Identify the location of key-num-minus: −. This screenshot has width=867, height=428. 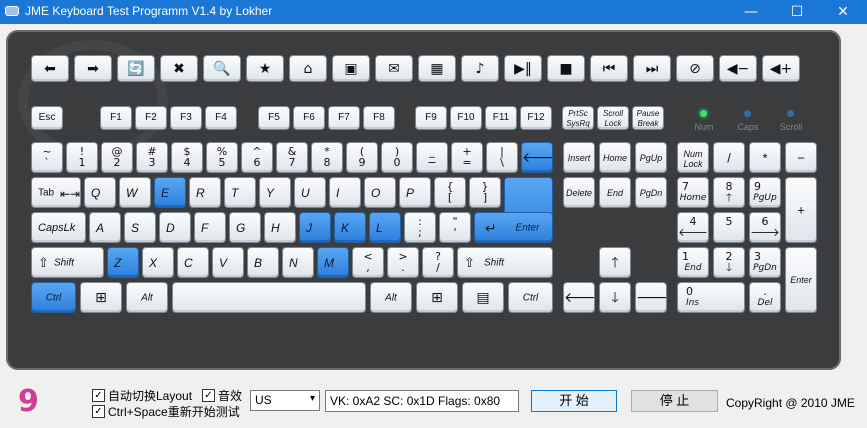
(801, 157).